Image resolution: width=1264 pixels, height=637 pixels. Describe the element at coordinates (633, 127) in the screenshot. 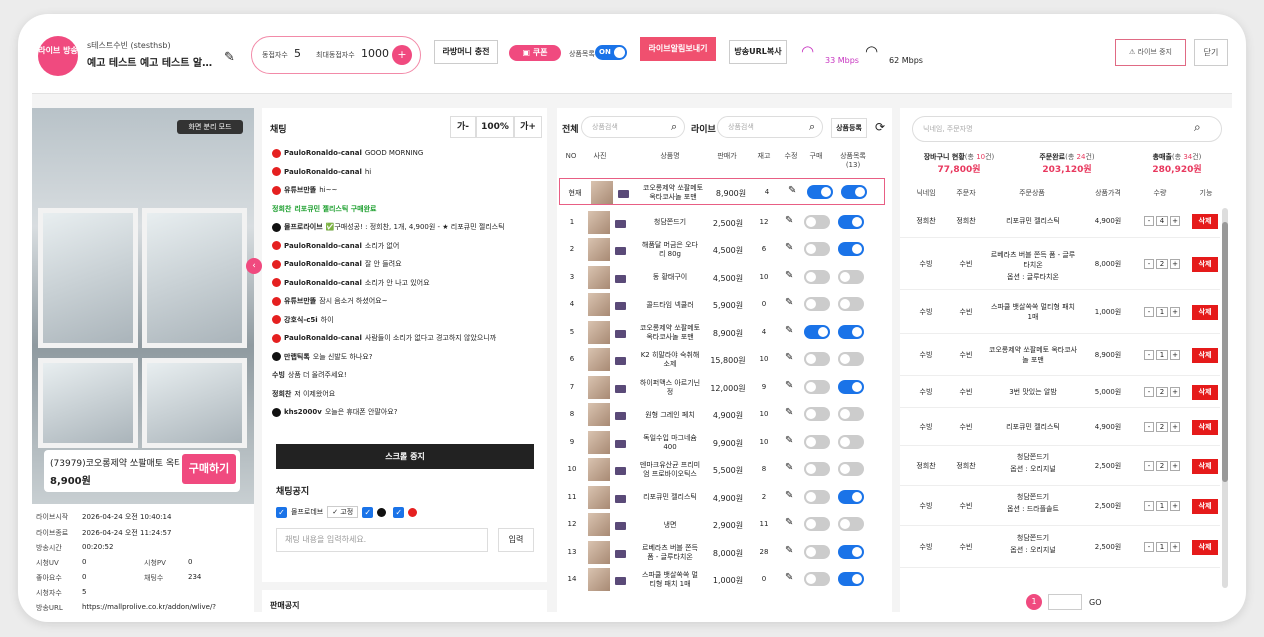

I see `product-search-input: 상품검색` at that location.